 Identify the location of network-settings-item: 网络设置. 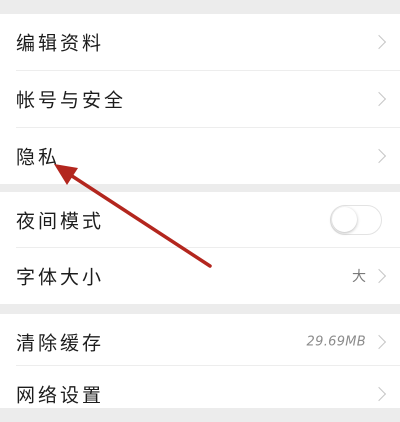
(200, 394).